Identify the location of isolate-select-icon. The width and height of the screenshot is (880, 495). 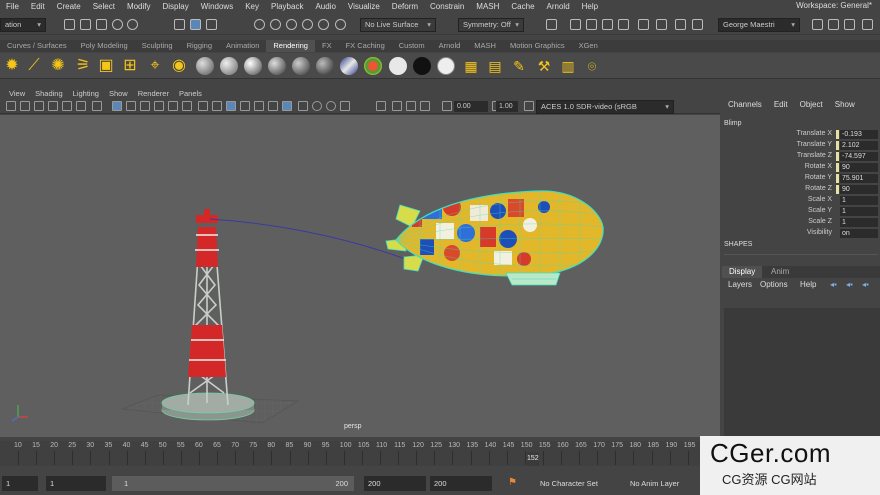
(381, 106).